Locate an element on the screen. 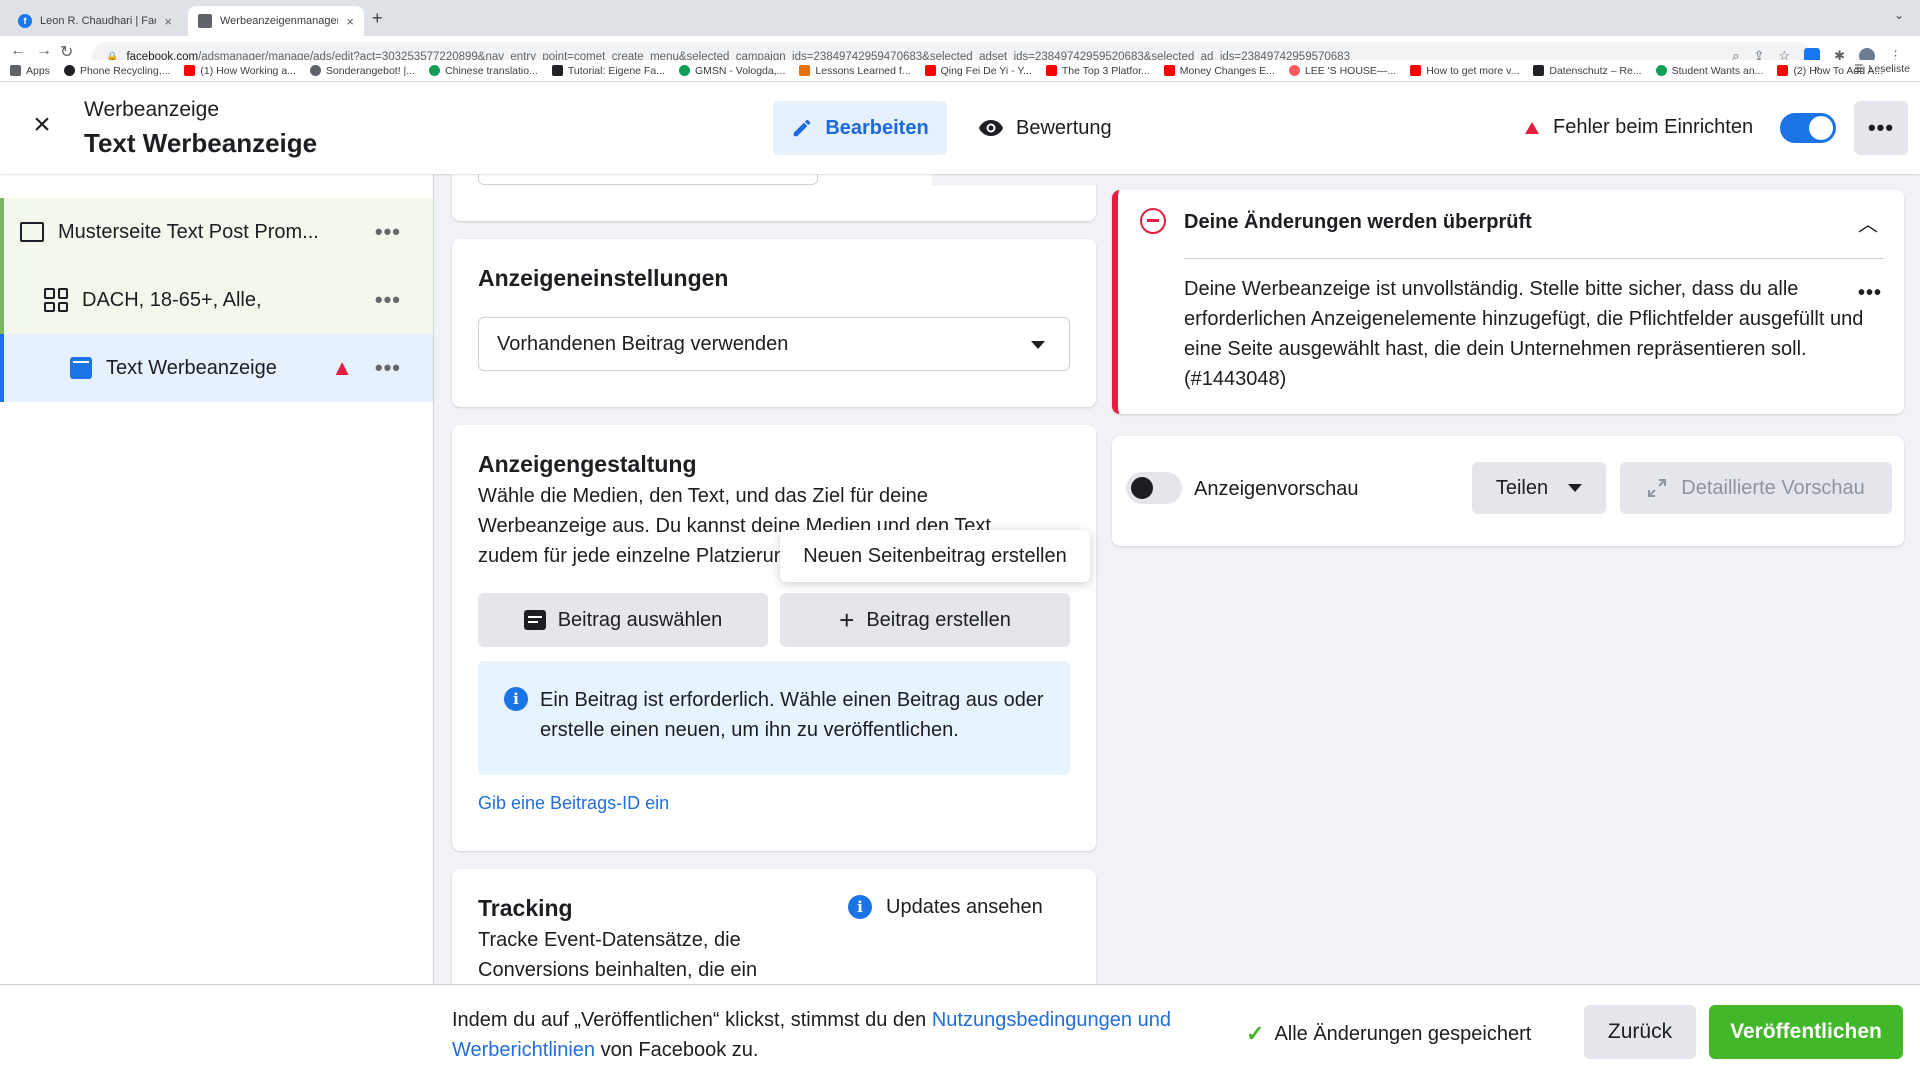 Image resolution: width=1920 pixels, height=1080 pixels. new-tab-icon: + is located at coordinates (377, 18).